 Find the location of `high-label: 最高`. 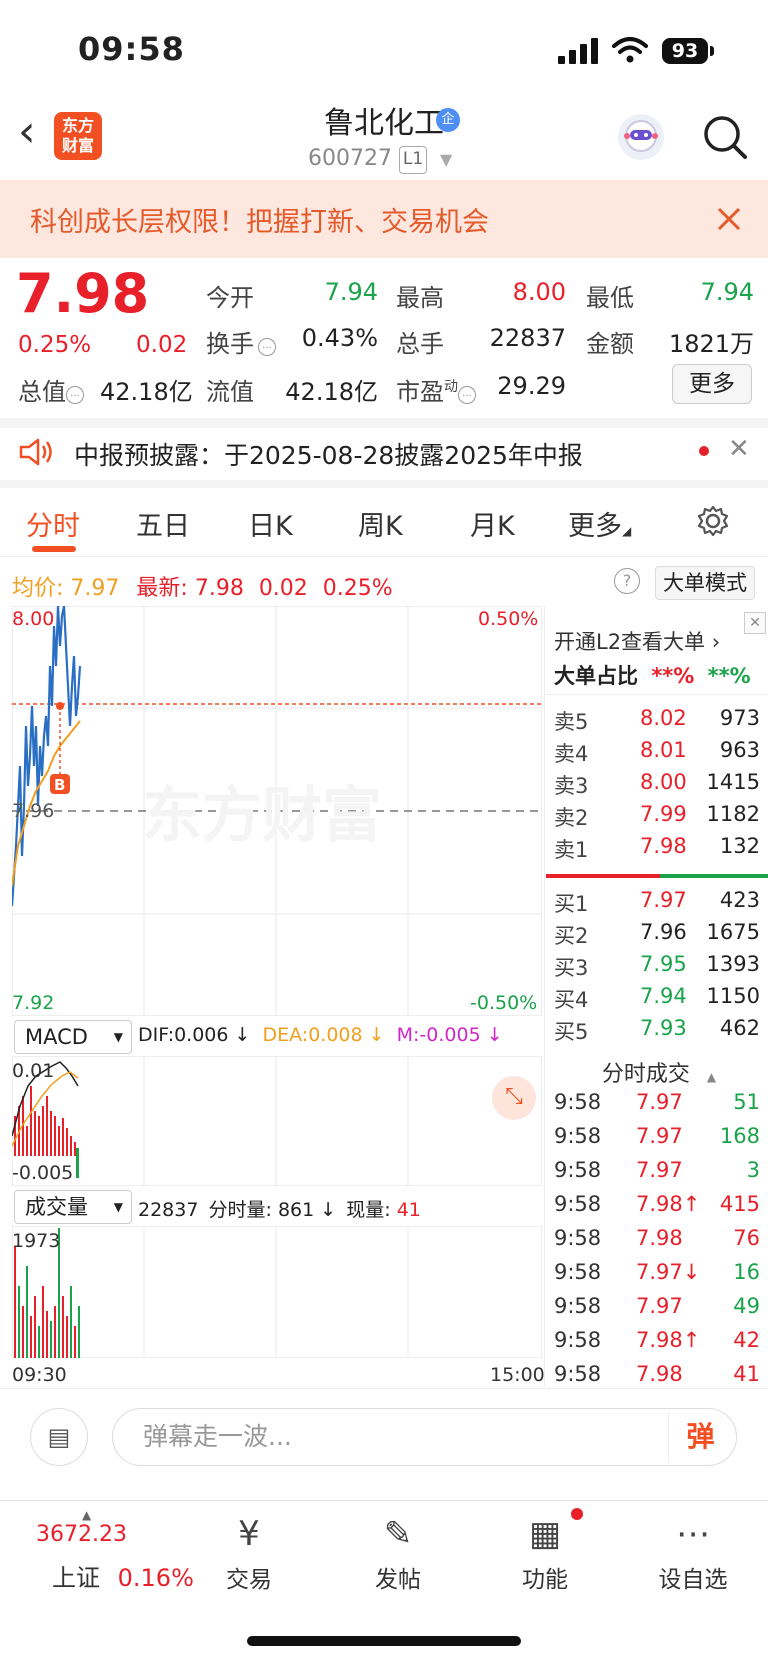

high-label: 最高 is located at coordinates (420, 298).